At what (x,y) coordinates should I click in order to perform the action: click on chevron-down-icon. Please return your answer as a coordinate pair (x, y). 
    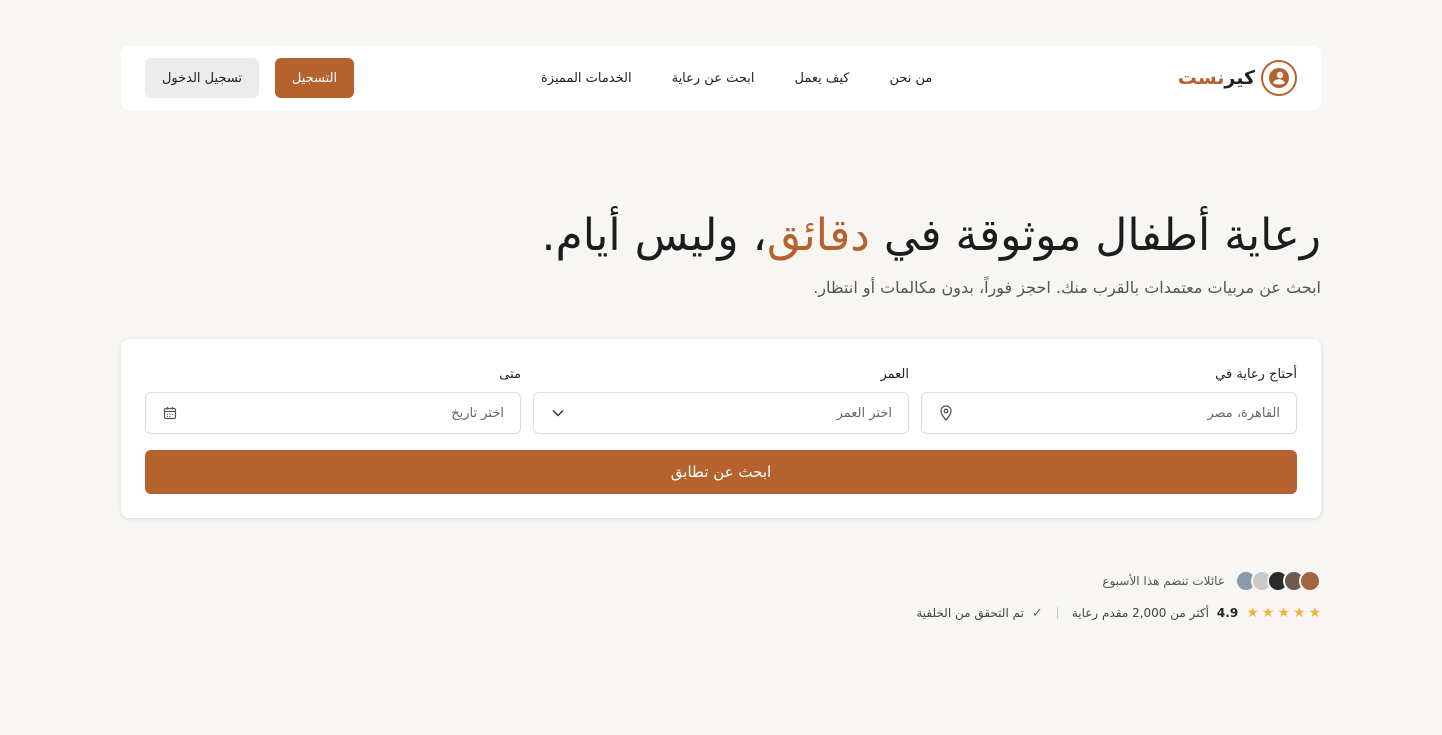
    Looking at the image, I should click on (558, 413).